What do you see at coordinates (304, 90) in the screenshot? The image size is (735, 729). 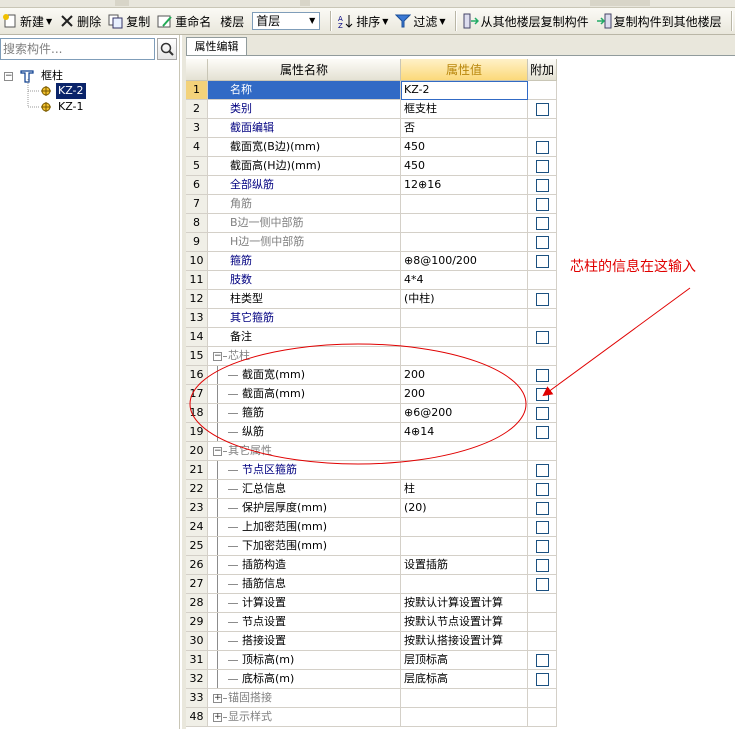 I see `property-name-cell: 名称` at bounding box center [304, 90].